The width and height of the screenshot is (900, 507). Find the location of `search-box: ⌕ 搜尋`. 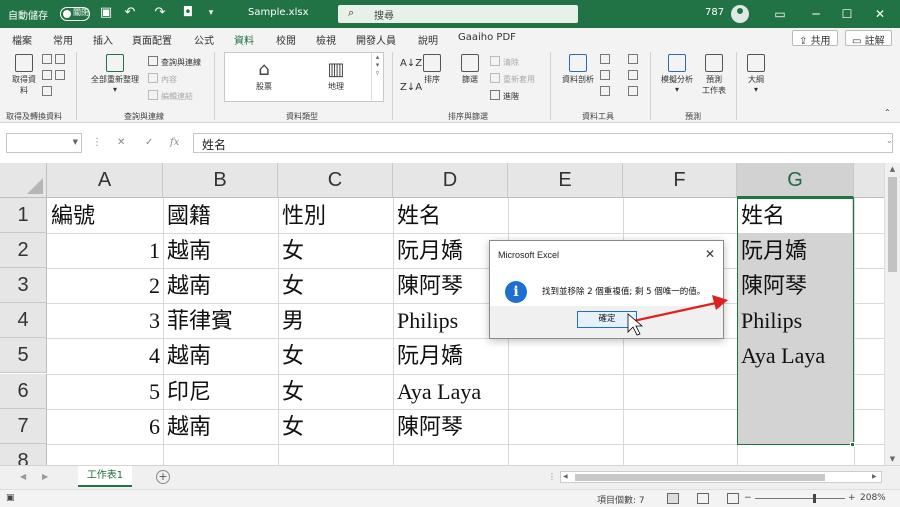

search-box: ⌕ 搜尋 is located at coordinates (458, 14).